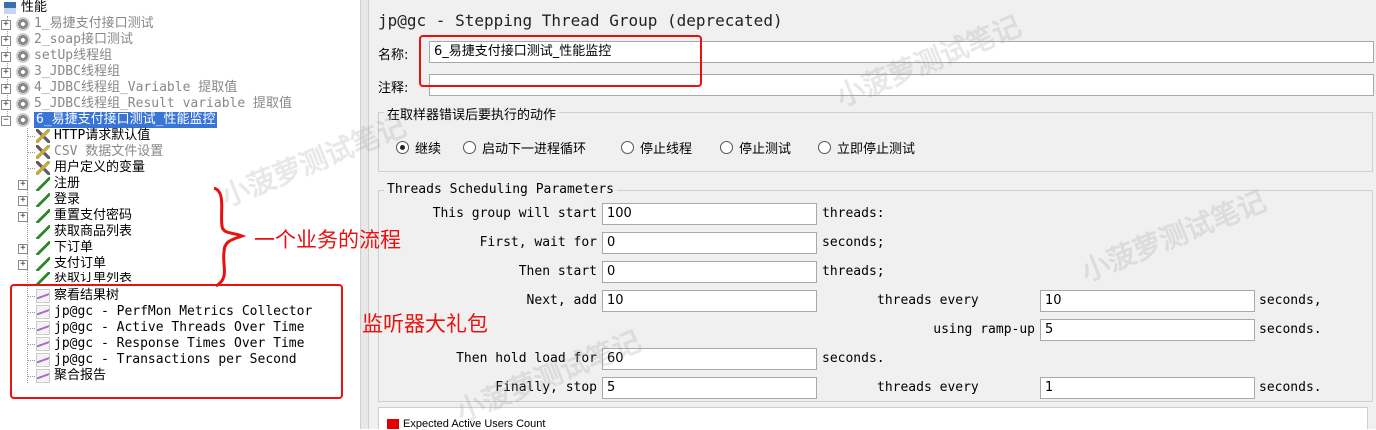 The width and height of the screenshot is (1376, 430). What do you see at coordinates (58, 200) in the screenshot?
I see `tree-sampler: 登录` at bounding box center [58, 200].